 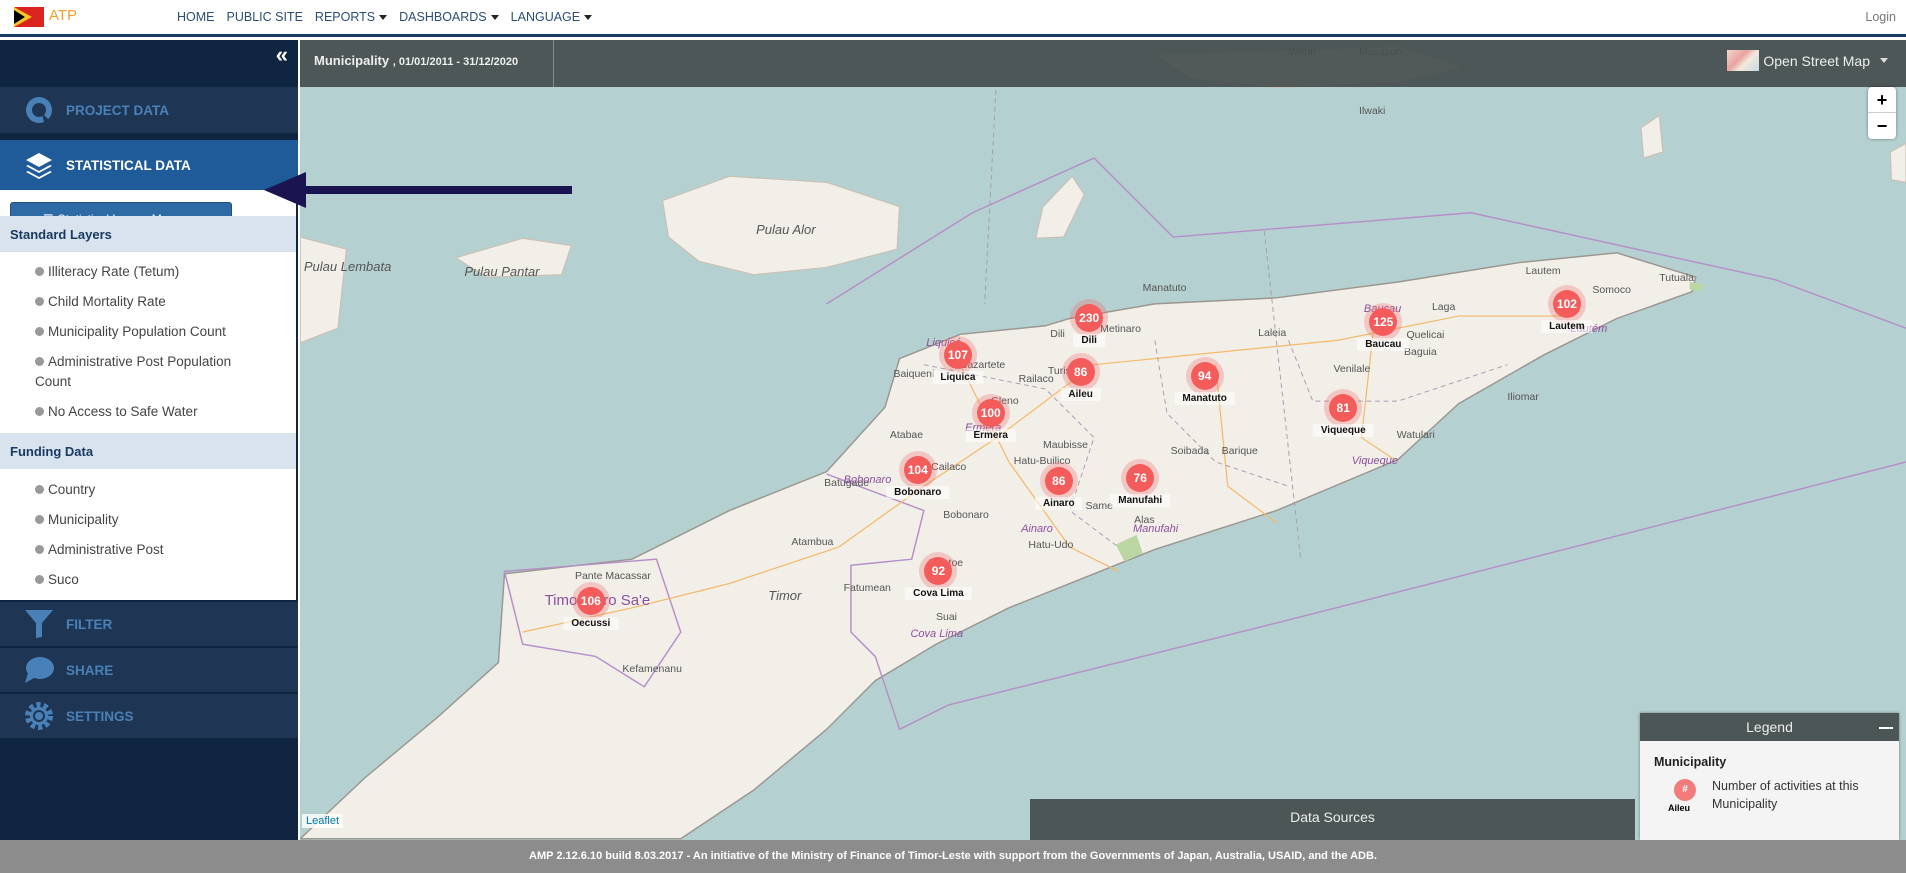 What do you see at coordinates (133, 371) in the screenshot?
I see `layer-label: Administrative Post Population Count` at bounding box center [133, 371].